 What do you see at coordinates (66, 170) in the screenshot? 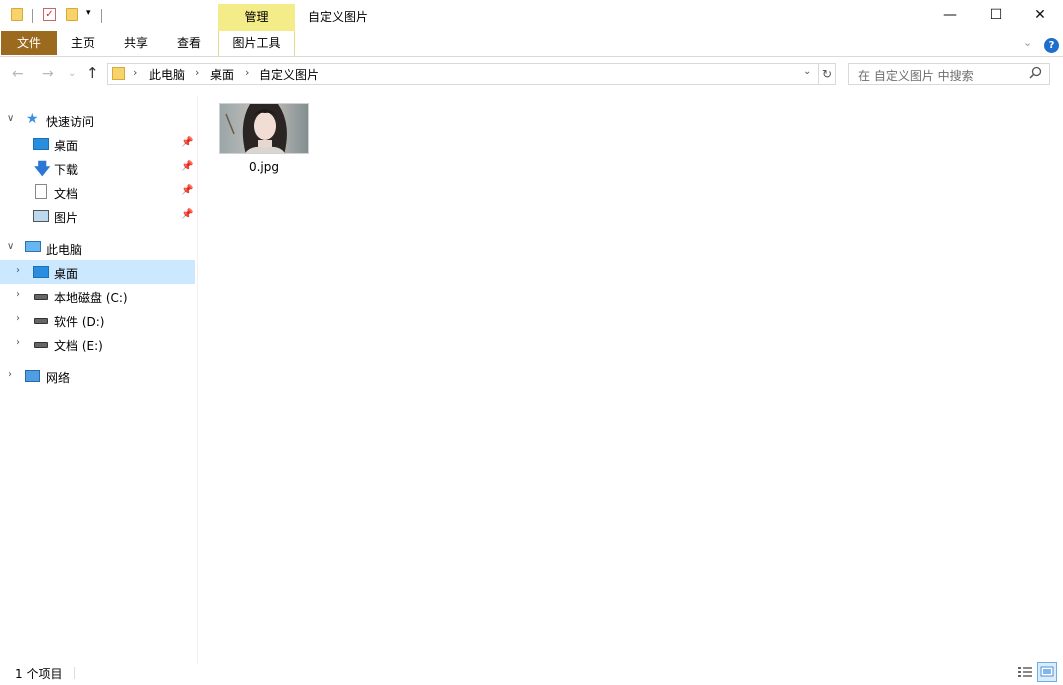
I see `sidebar-item-label: 下载` at bounding box center [66, 170].